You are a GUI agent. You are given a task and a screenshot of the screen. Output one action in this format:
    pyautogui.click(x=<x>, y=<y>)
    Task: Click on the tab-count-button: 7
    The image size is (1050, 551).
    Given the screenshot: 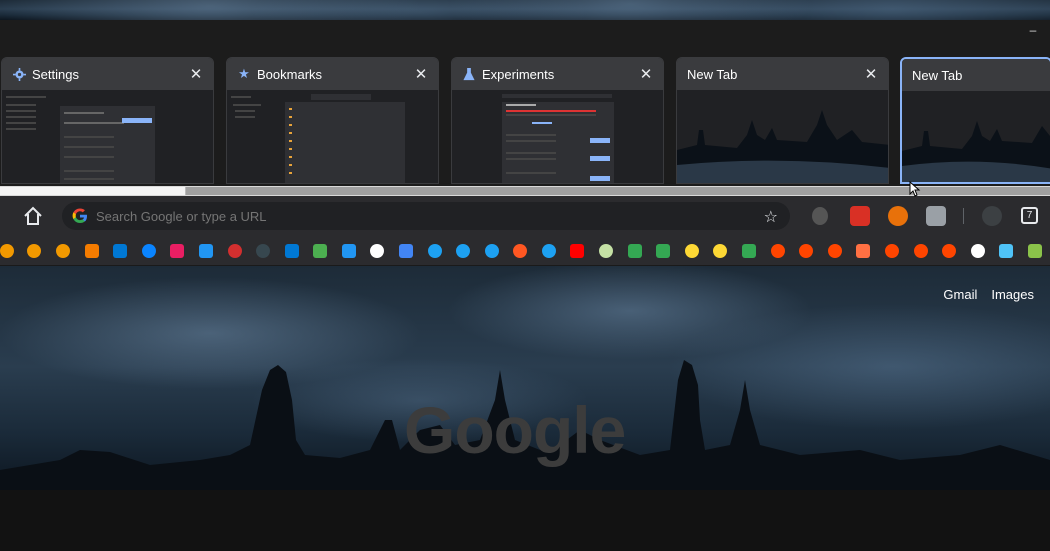 What is the action you would take?
    pyautogui.click(x=1029, y=215)
    